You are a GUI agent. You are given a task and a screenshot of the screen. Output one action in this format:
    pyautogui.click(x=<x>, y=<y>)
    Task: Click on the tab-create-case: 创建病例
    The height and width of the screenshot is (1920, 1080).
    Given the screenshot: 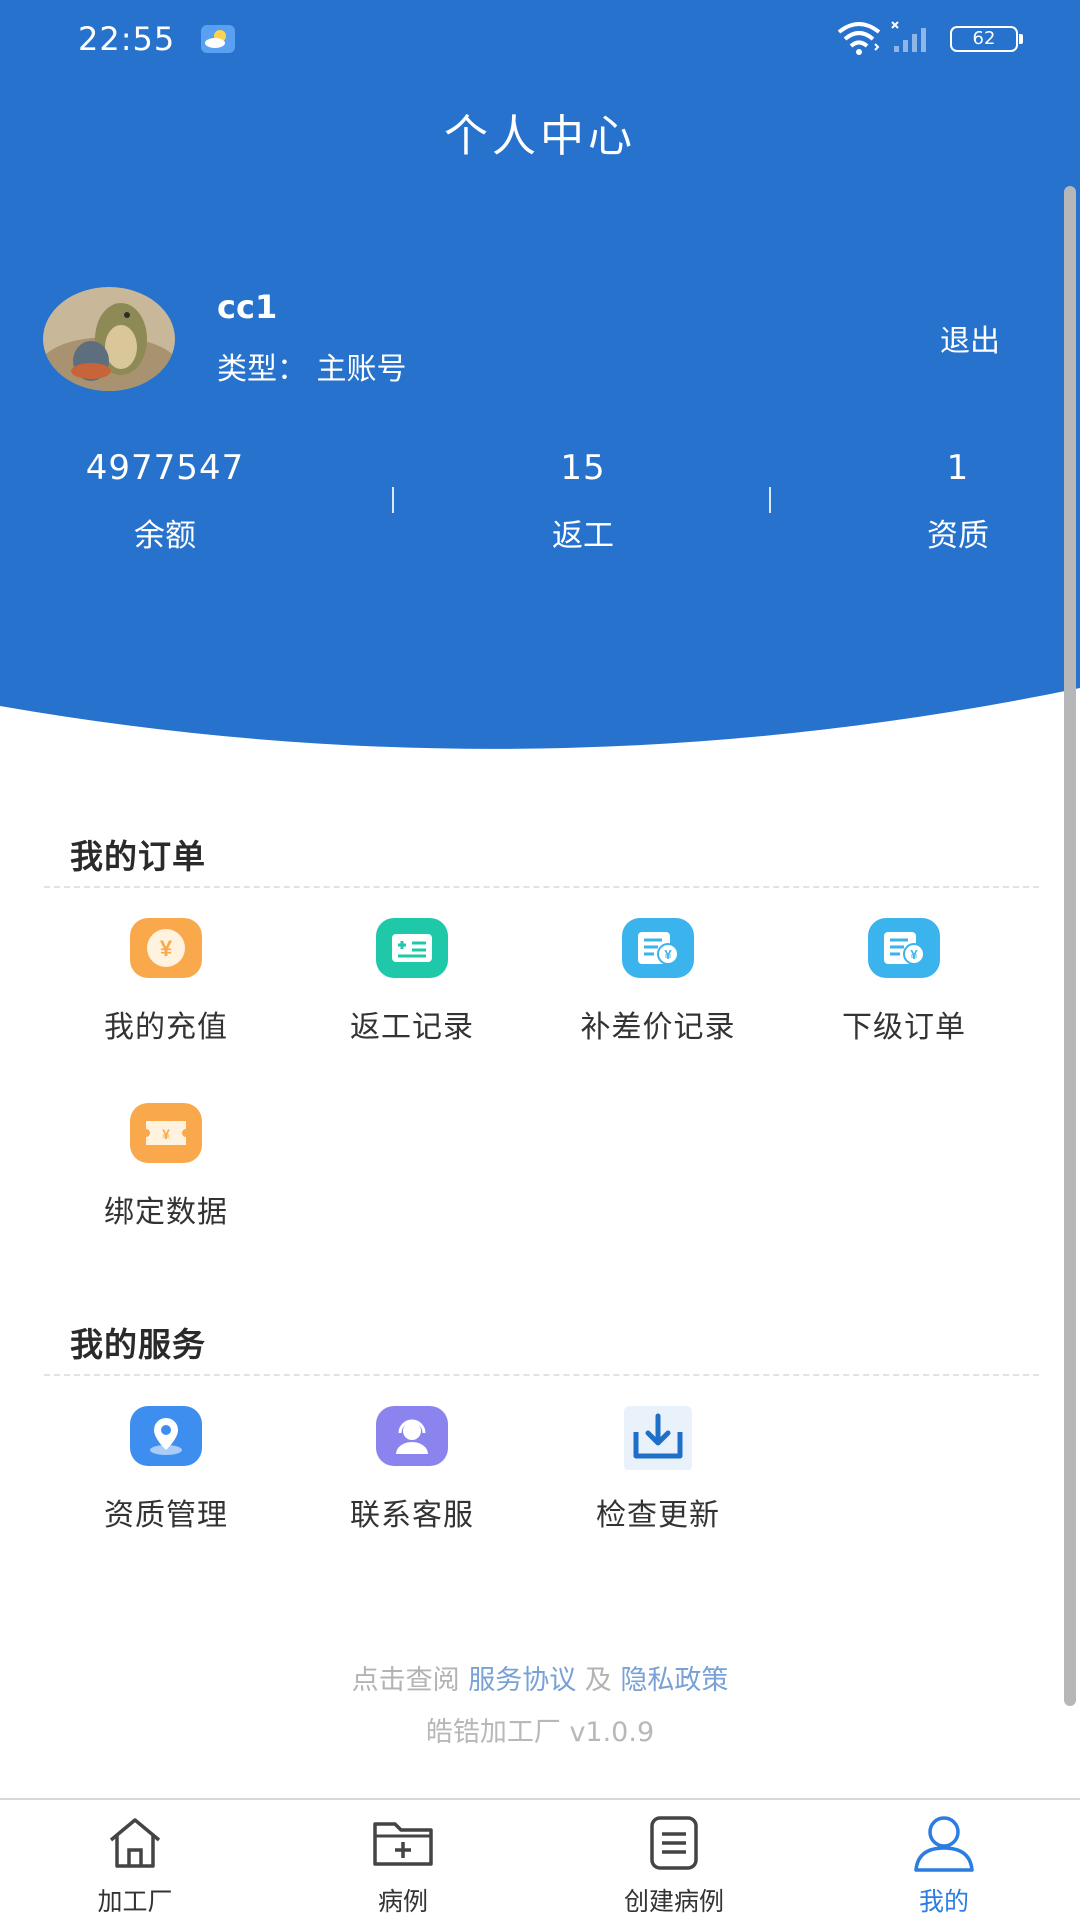 What is the action you would take?
    pyautogui.click(x=674, y=1866)
    